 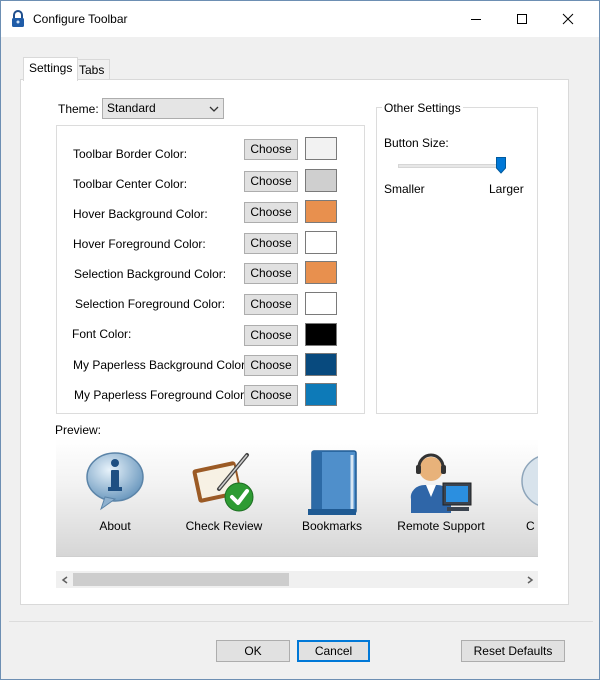 I want to click on window-title: Configure Toolbar, so click(x=80, y=19).